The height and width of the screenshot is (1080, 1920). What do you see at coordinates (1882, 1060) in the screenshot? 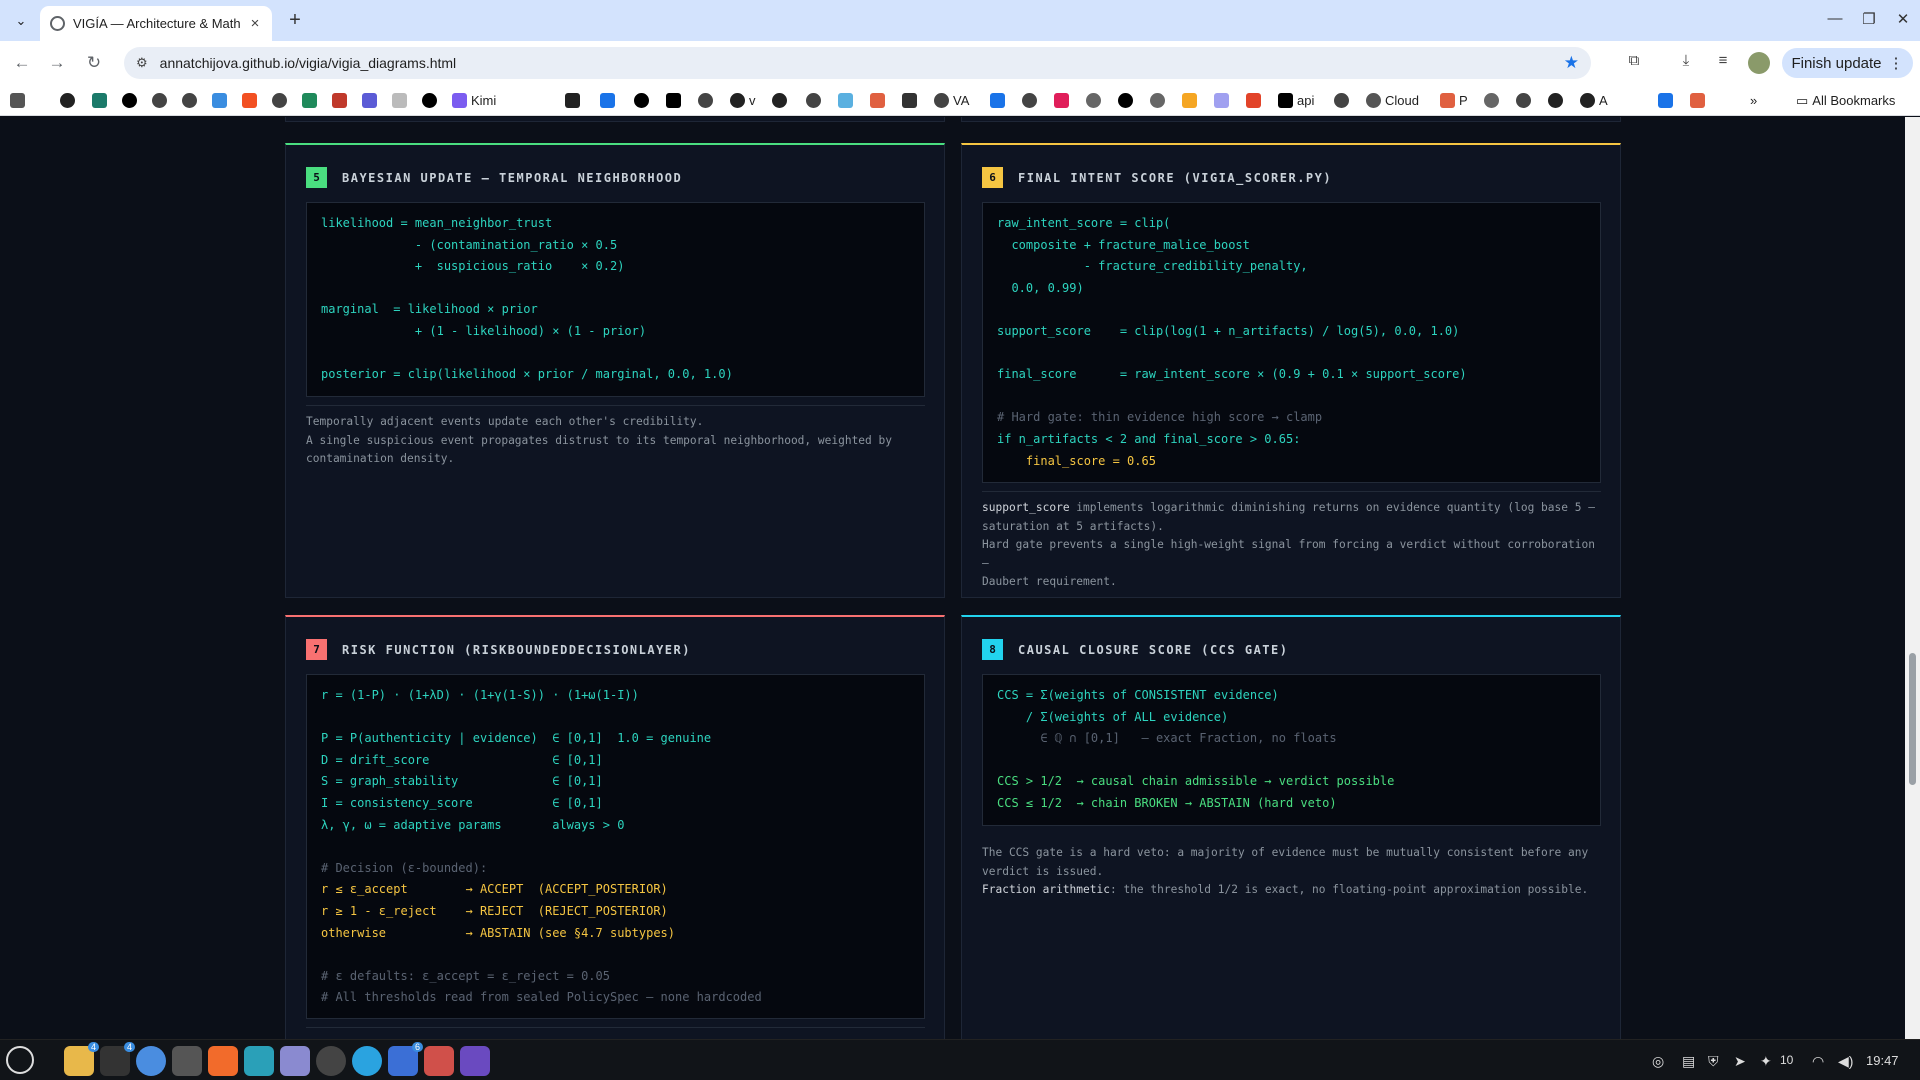
I see `clock: 19:47` at bounding box center [1882, 1060].